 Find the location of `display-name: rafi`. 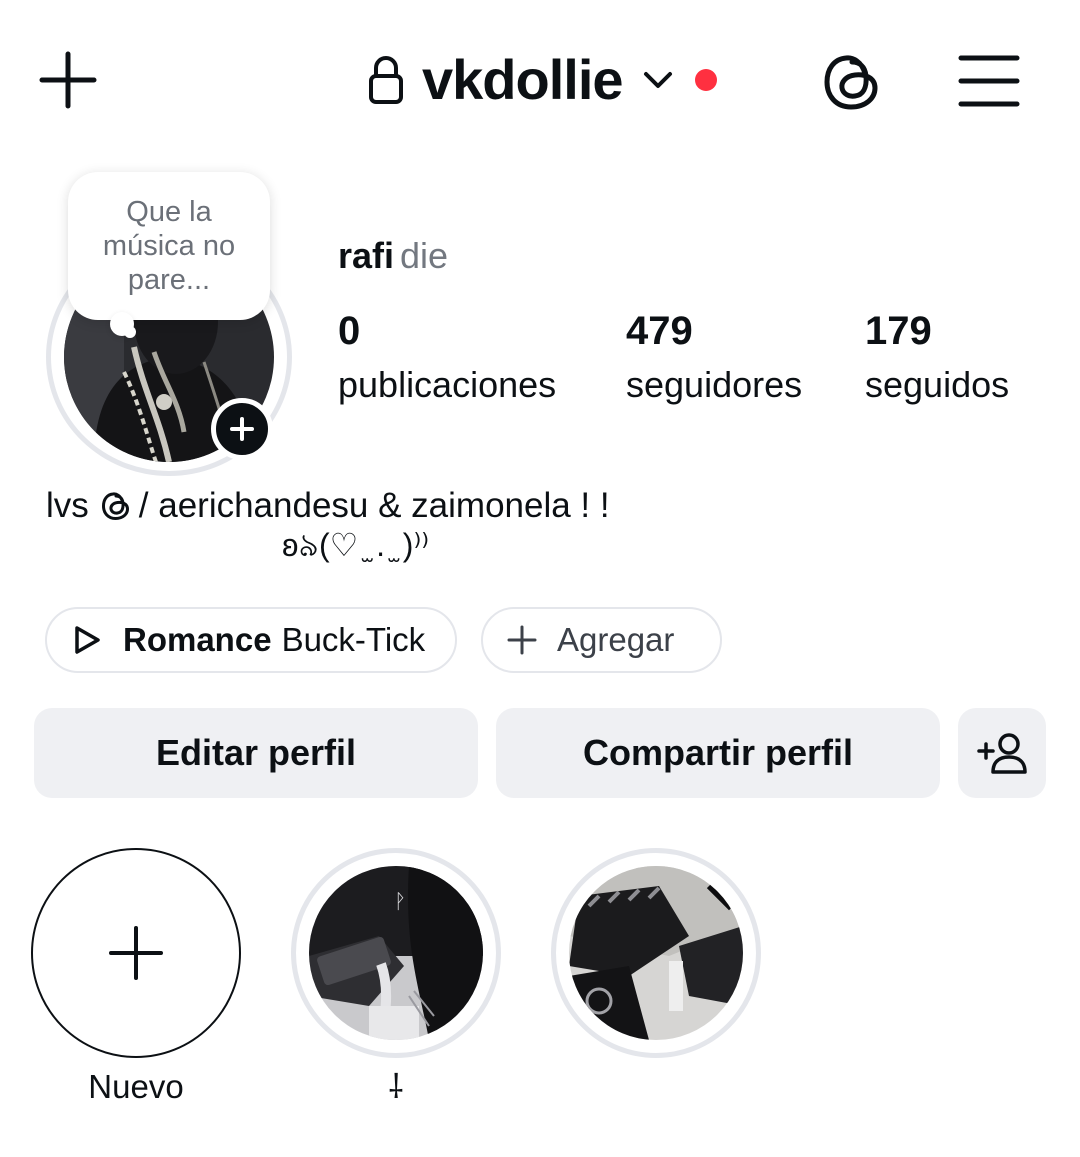

display-name: rafi is located at coordinates (366, 255).